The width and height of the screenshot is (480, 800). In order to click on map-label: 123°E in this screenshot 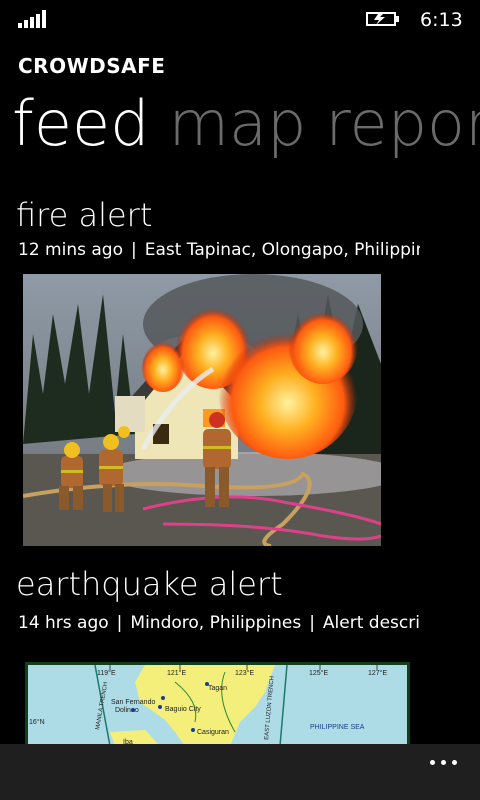, I will do `click(244, 673)`.